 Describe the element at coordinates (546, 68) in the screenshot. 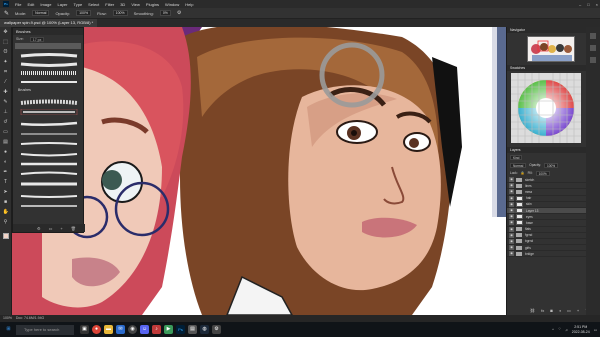

I see `swatches-panel-title: Swatches` at that location.